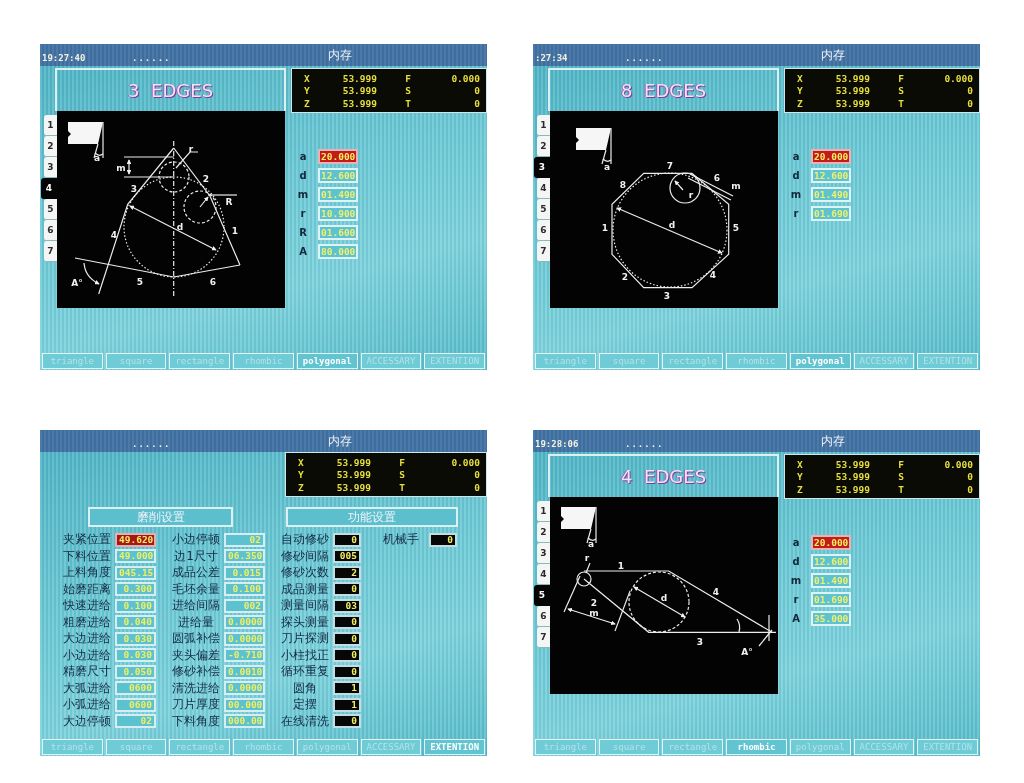  I want to click on setting-field: 045.15, so click(135, 572).